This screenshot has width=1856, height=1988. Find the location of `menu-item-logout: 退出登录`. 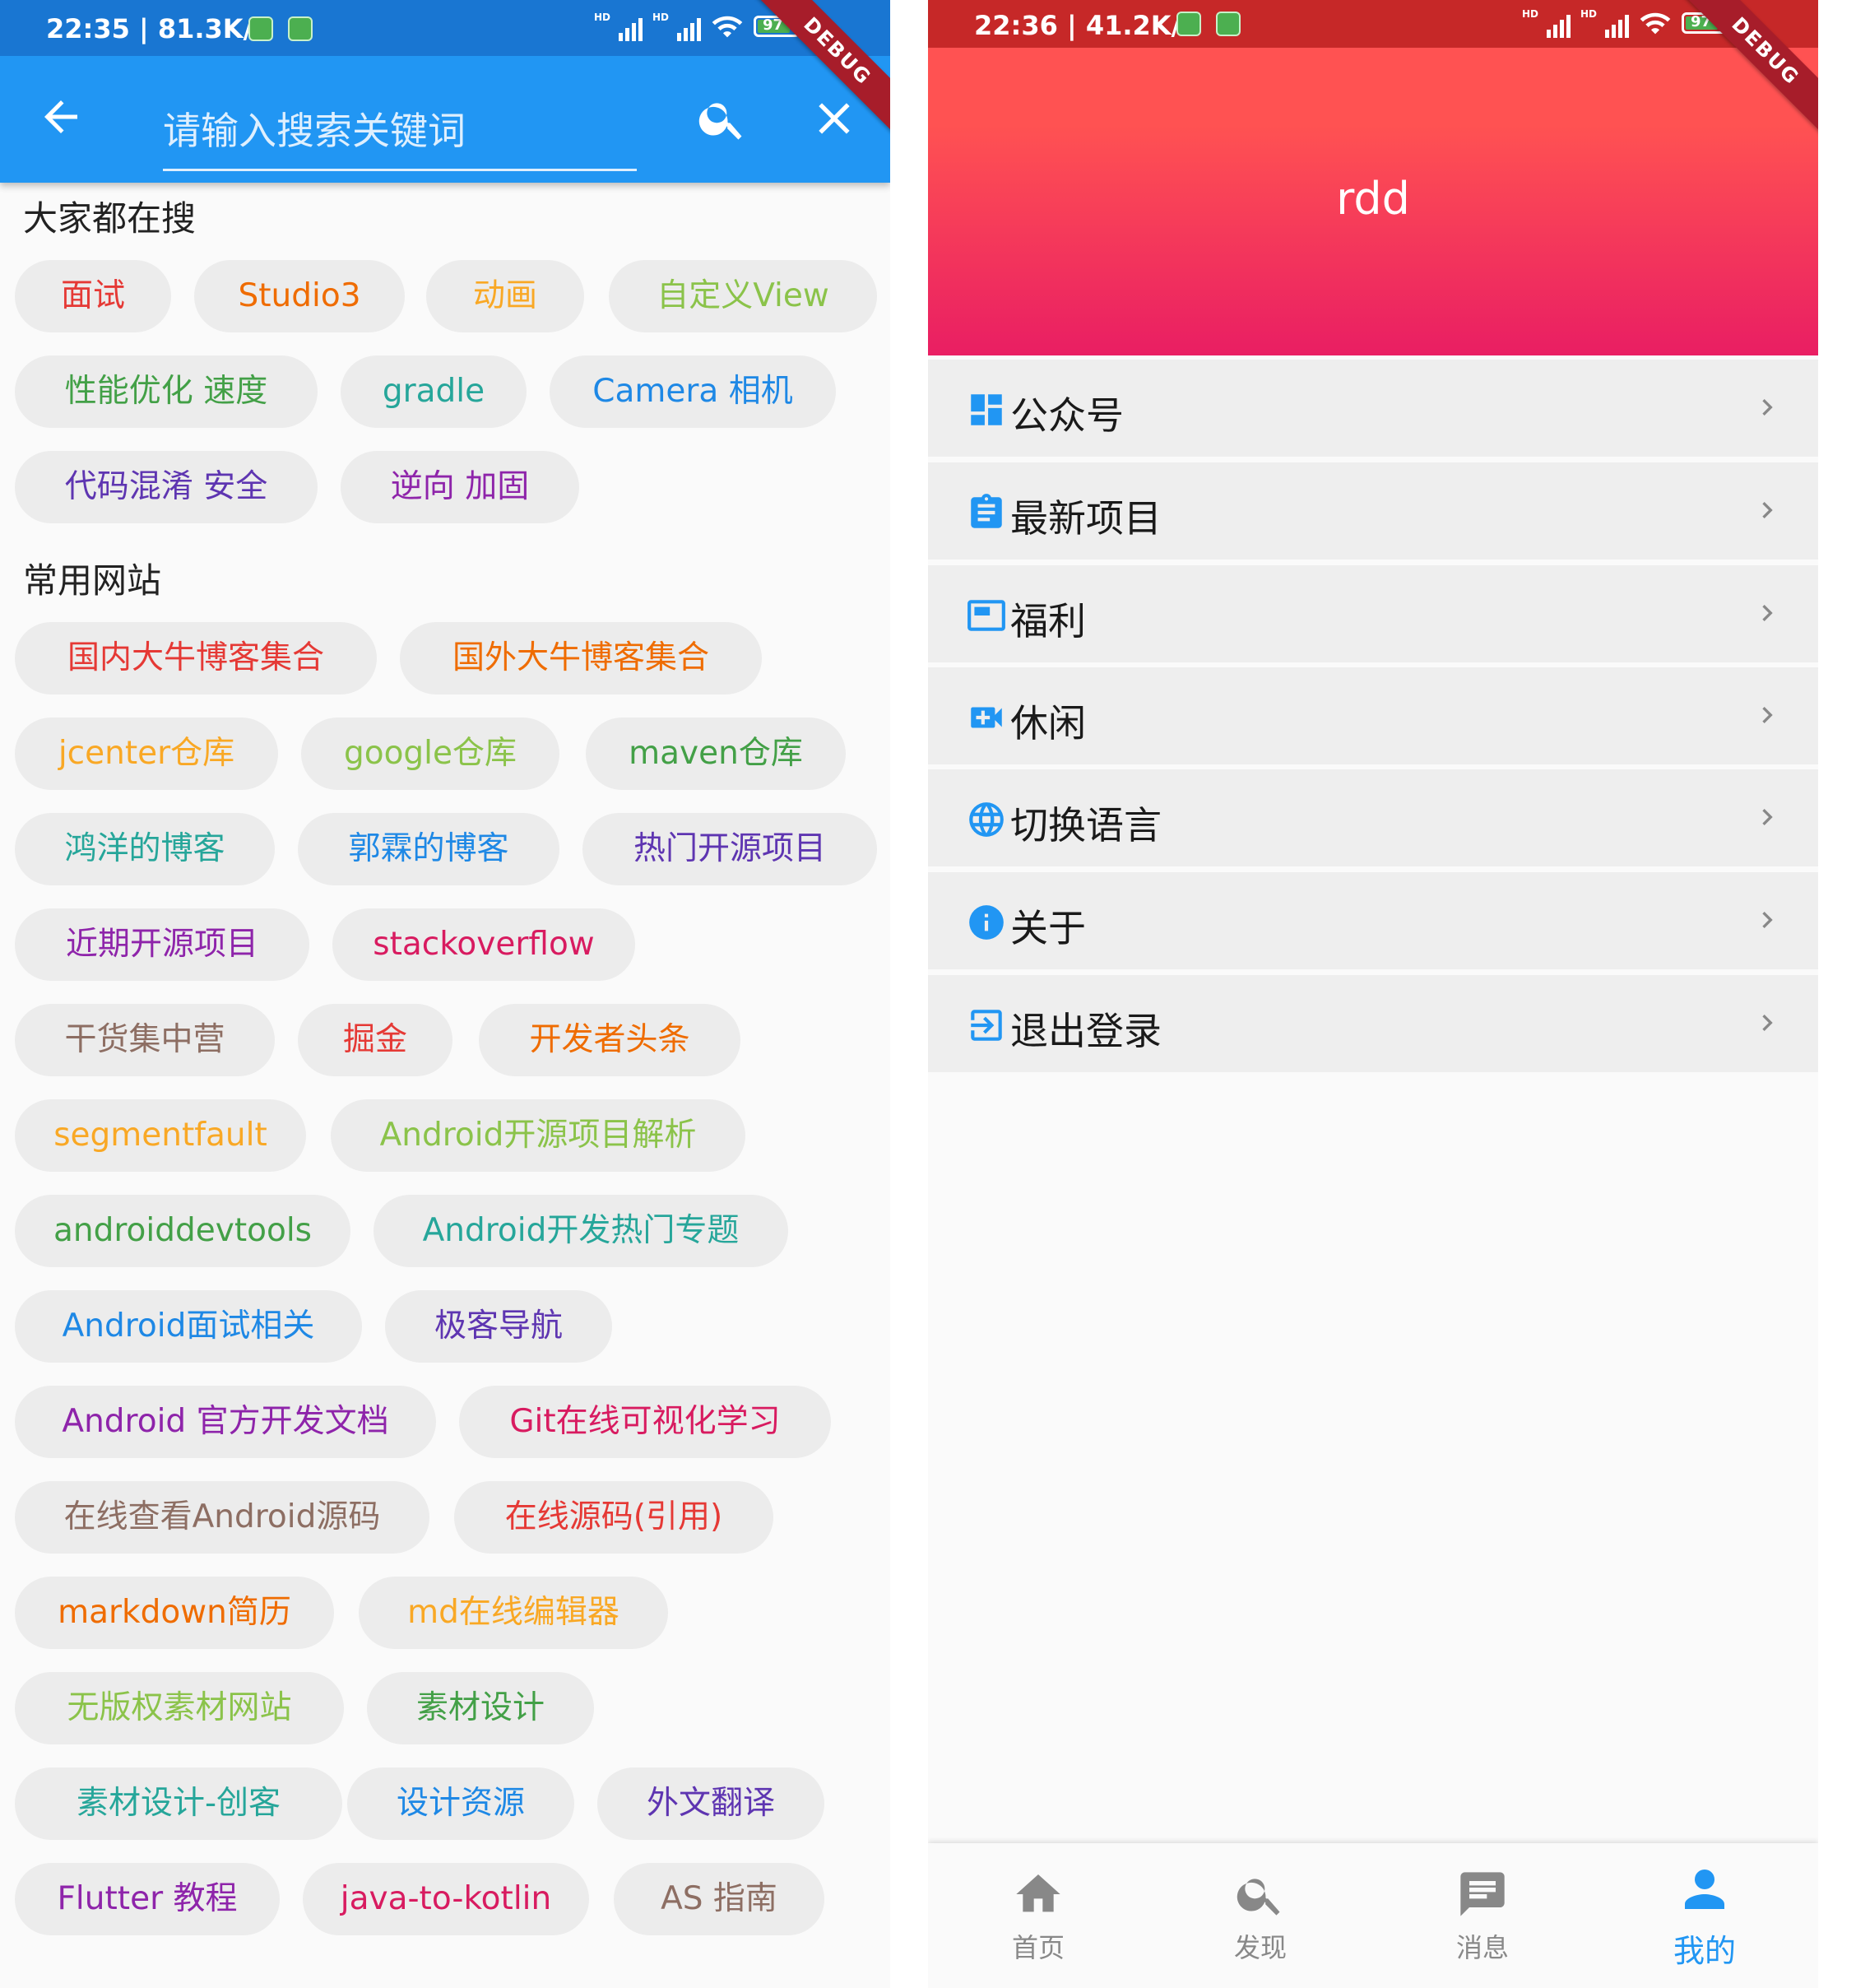

menu-item-logout: 退出登录 is located at coordinates (1373, 1023).